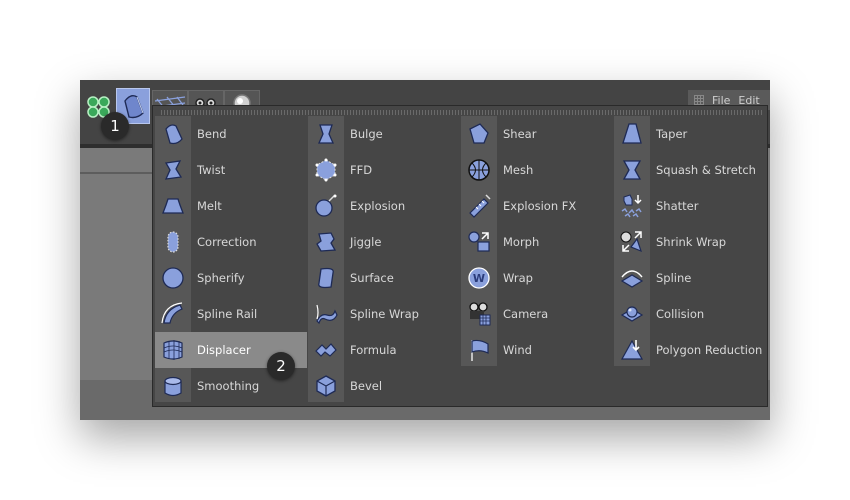 The height and width of the screenshot is (500, 850). What do you see at coordinates (361, 170) in the screenshot?
I see `menu-item-label: FFD` at bounding box center [361, 170].